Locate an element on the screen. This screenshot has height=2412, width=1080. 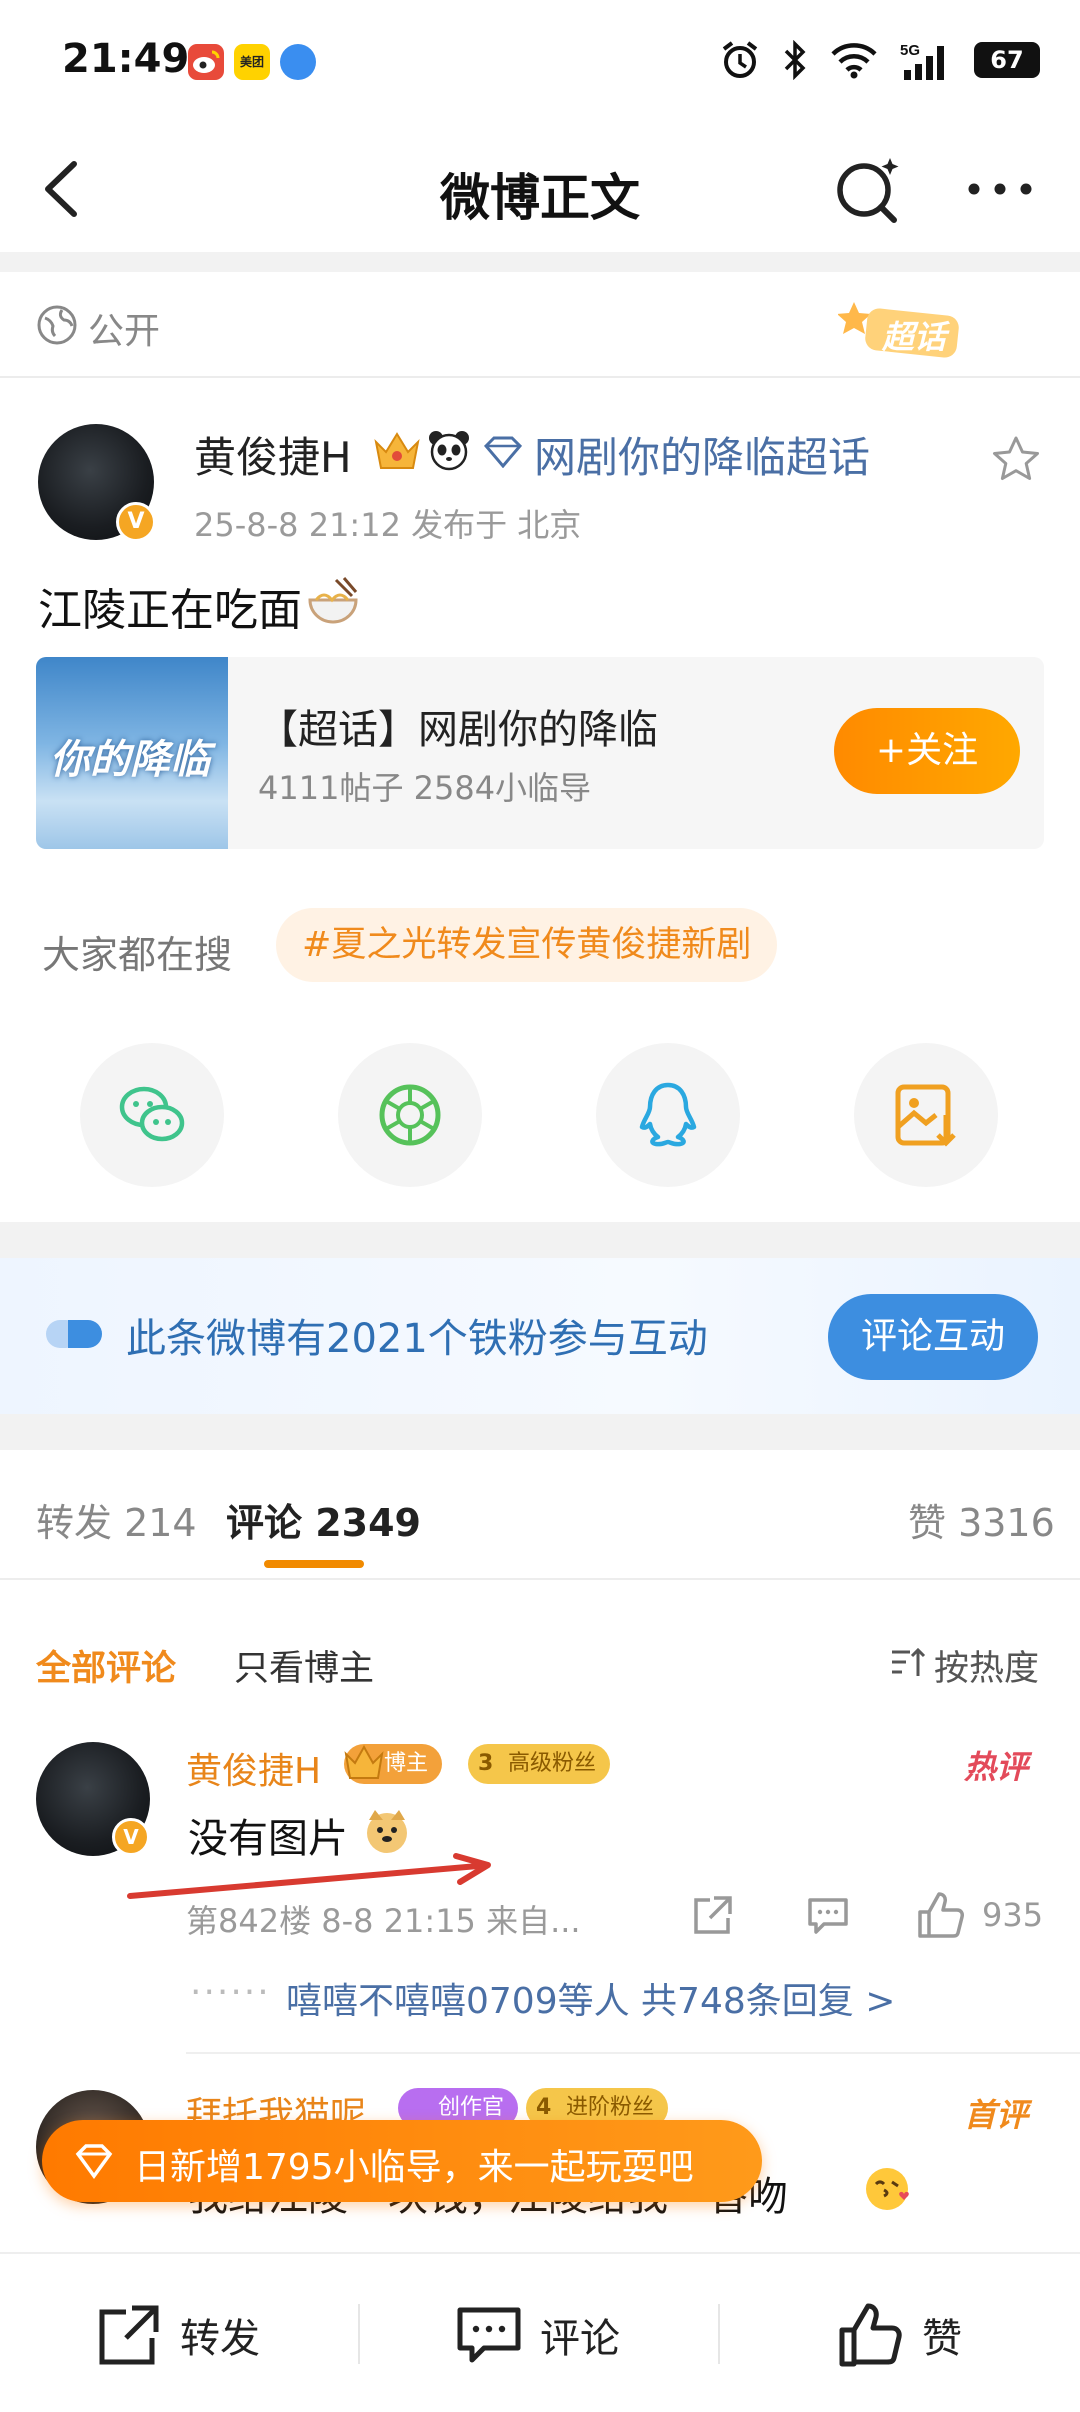
topic-cover-image: 你的降临 is located at coordinates (132, 753).